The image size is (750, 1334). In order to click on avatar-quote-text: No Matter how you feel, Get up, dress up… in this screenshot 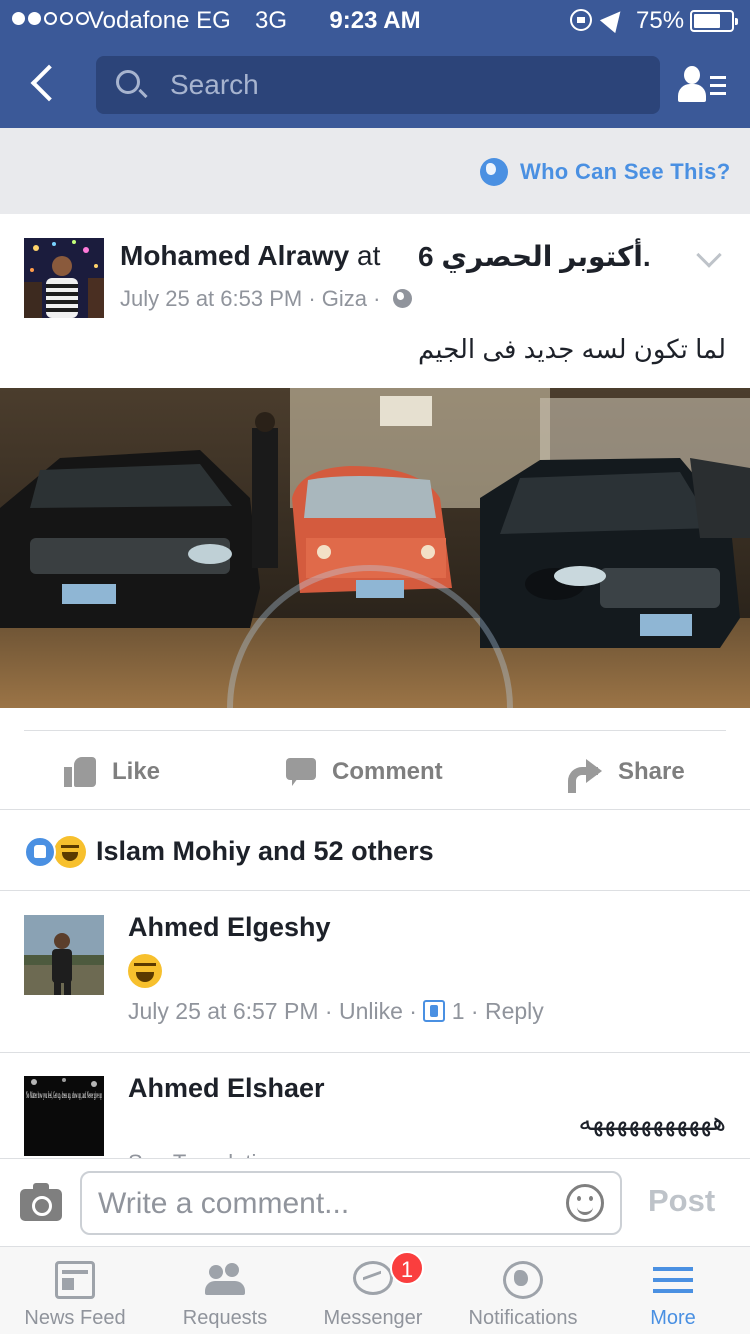, I will do `click(64, 1095)`.